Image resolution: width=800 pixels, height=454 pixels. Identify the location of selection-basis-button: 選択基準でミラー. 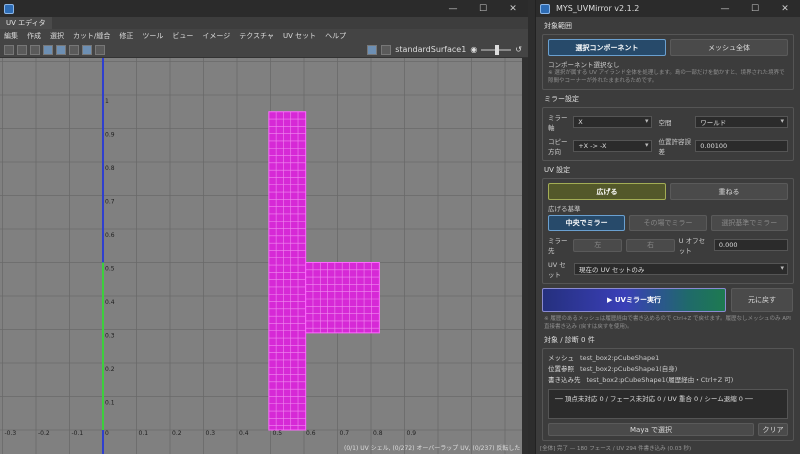
(749, 223).